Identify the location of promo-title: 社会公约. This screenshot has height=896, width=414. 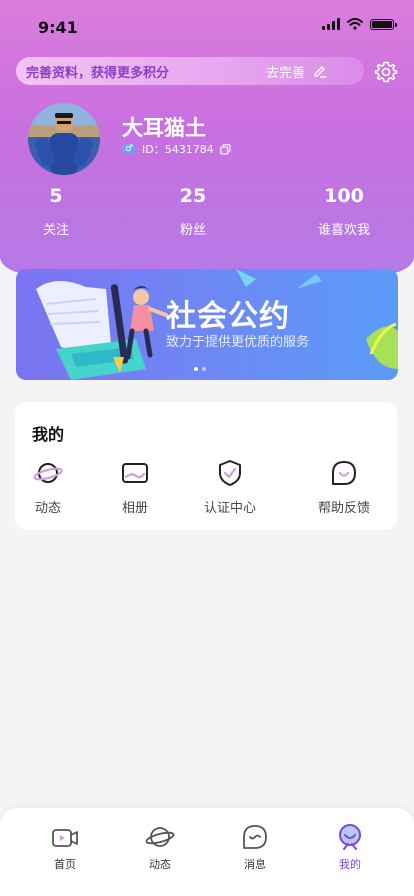
(228, 316).